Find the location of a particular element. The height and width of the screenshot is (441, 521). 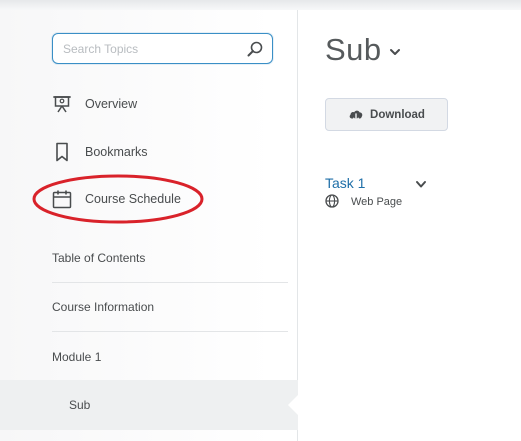

search-box: Search Topics is located at coordinates (162, 48).